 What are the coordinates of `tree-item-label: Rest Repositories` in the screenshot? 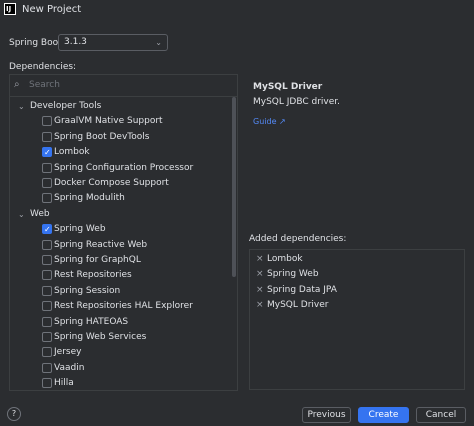 It's located at (93, 275).